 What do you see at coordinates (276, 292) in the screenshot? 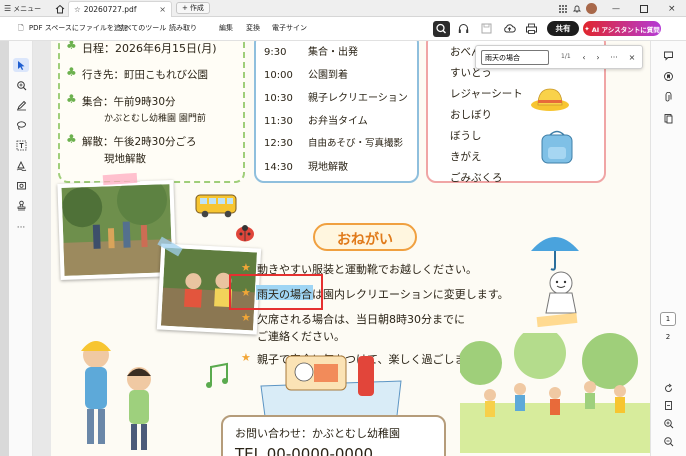
I see `focus-box` at bounding box center [276, 292].